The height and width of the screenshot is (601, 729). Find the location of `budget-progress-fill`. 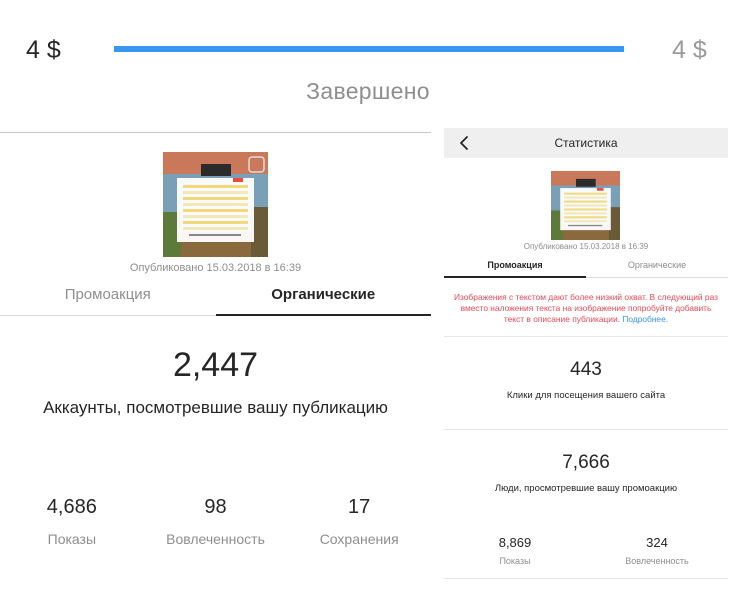

budget-progress-fill is located at coordinates (369, 49).